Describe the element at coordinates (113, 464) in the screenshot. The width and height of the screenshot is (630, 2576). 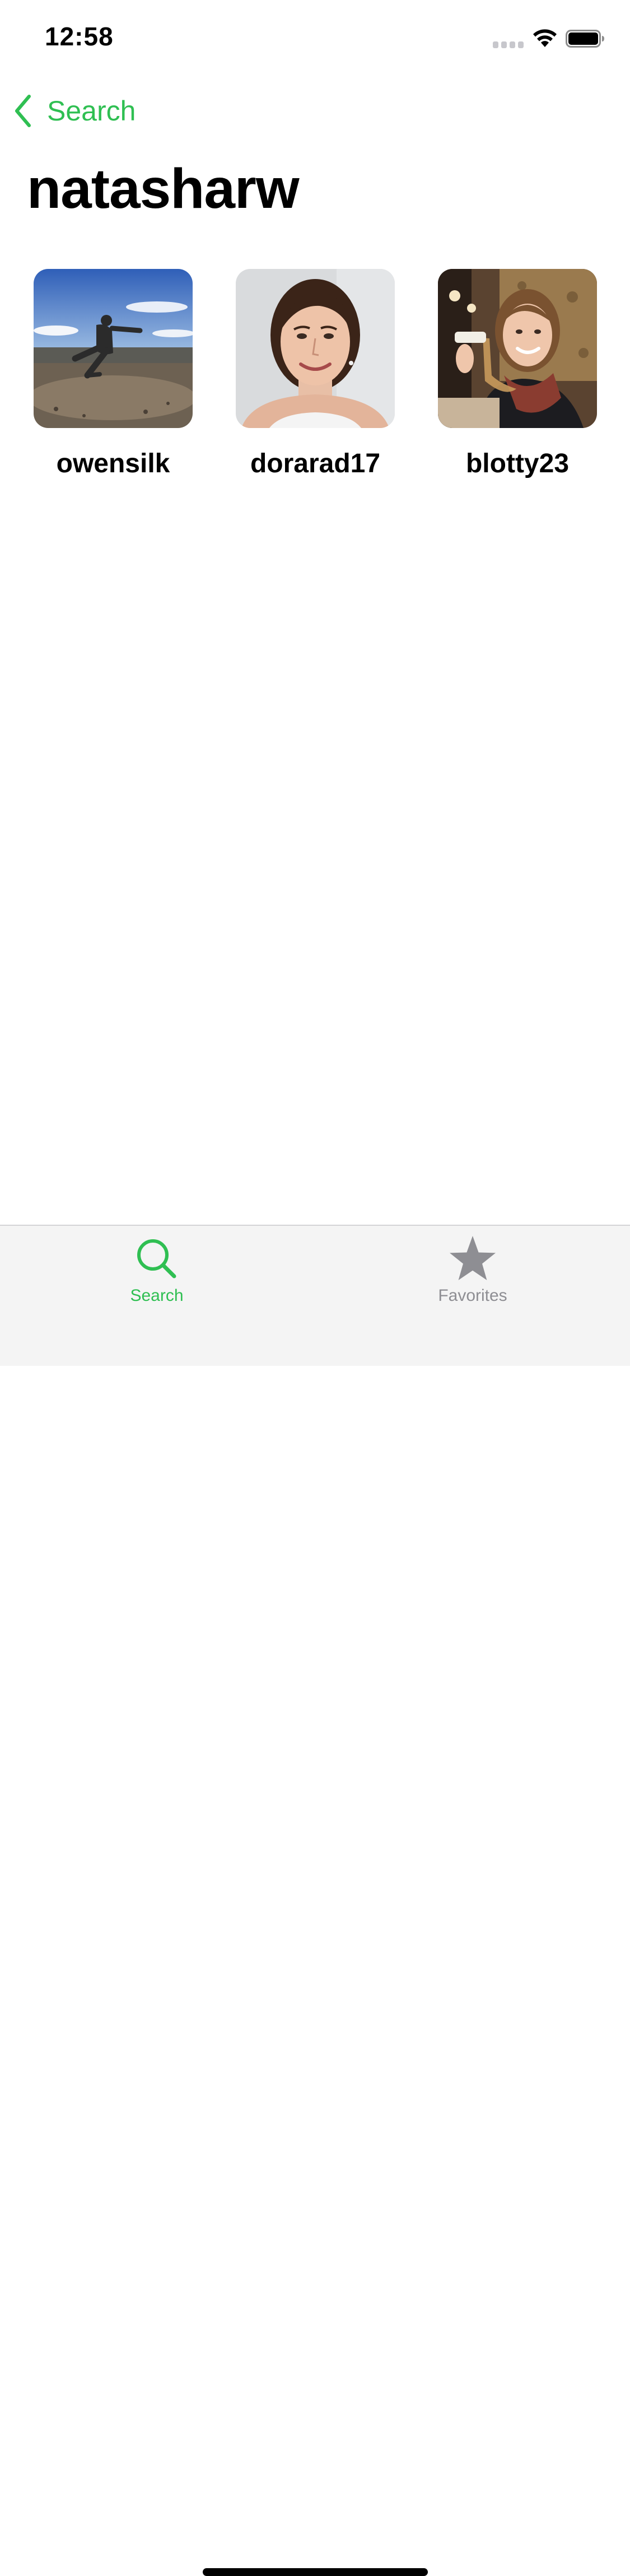
I see `follower-username: owensilk` at that location.